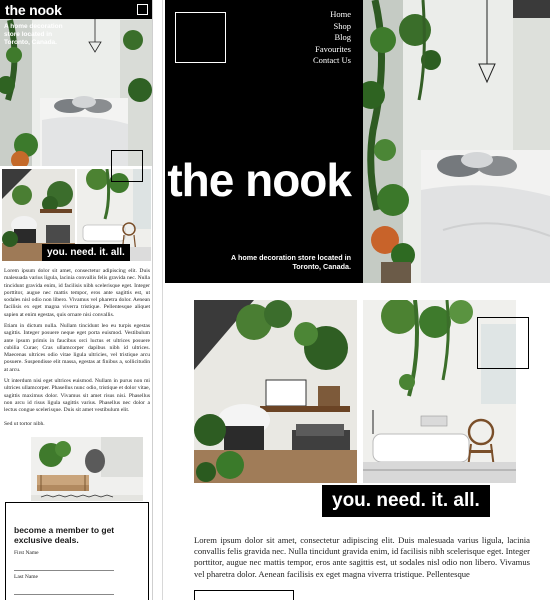 This screenshot has width=550, height=600. I want to click on nav-contact: Contact Us, so click(332, 61).